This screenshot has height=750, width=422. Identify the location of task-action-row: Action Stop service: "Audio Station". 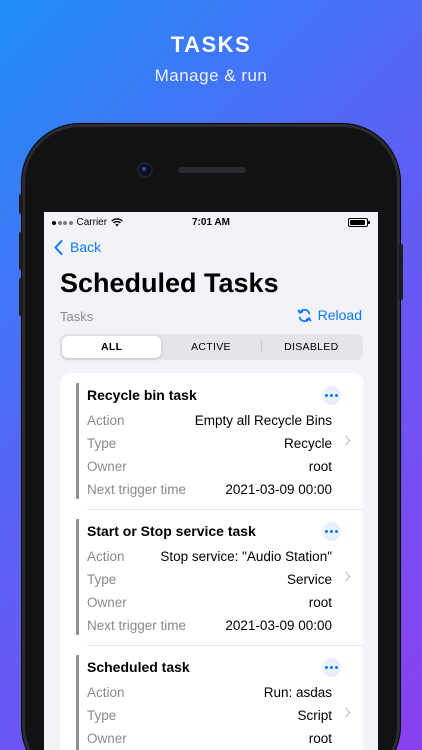
(209, 556).